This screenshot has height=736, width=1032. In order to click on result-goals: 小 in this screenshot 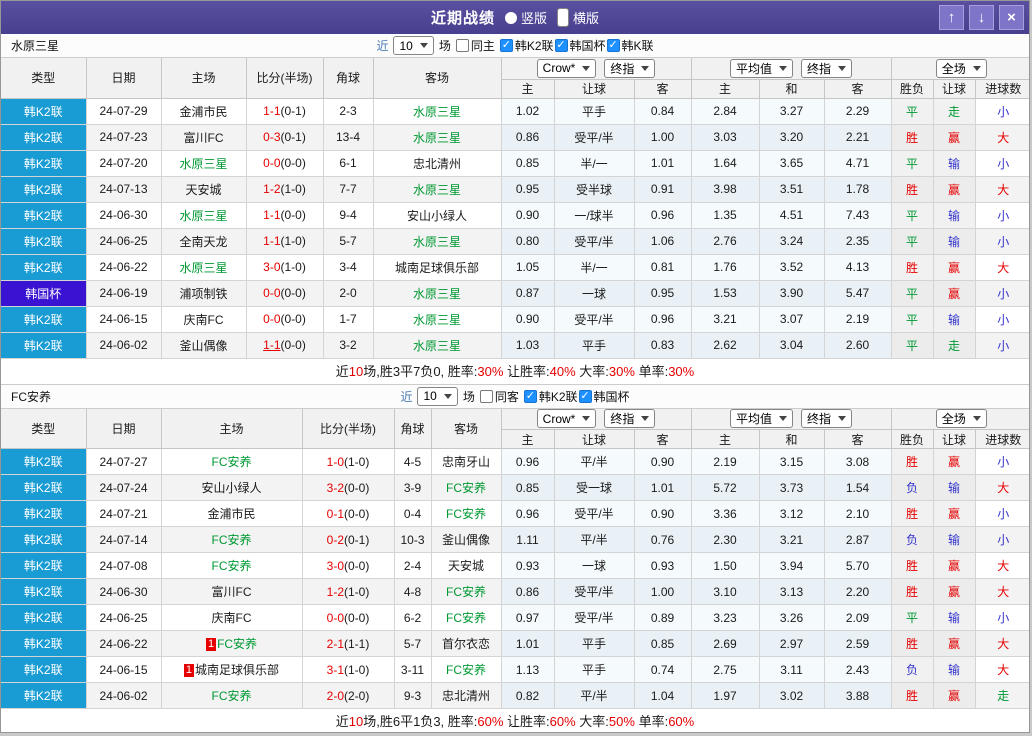, I will do `click(1002, 215)`.